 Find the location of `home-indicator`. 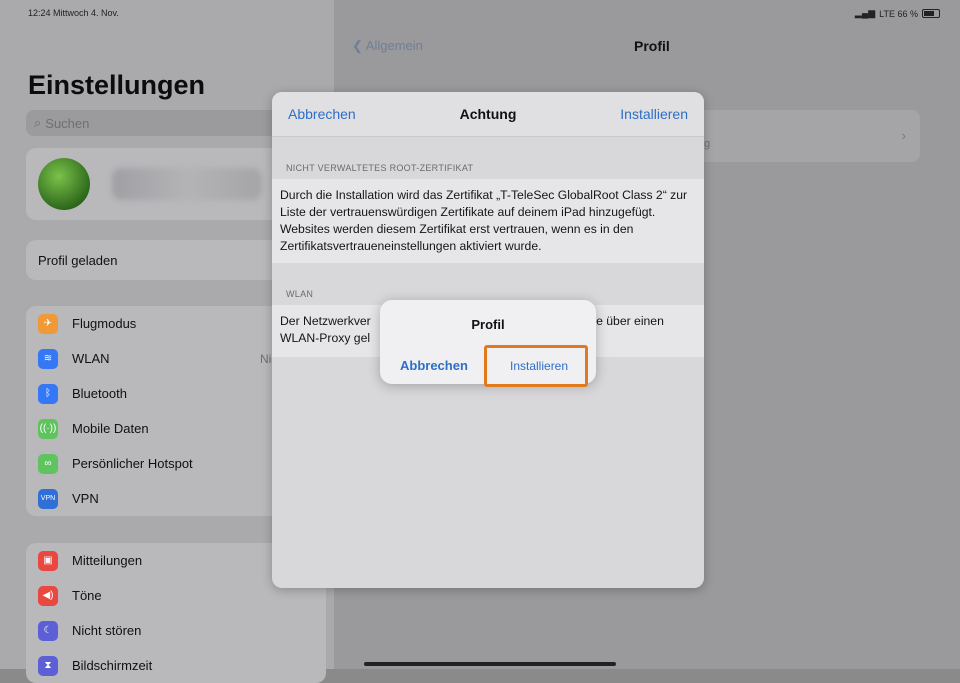

home-indicator is located at coordinates (490, 664).